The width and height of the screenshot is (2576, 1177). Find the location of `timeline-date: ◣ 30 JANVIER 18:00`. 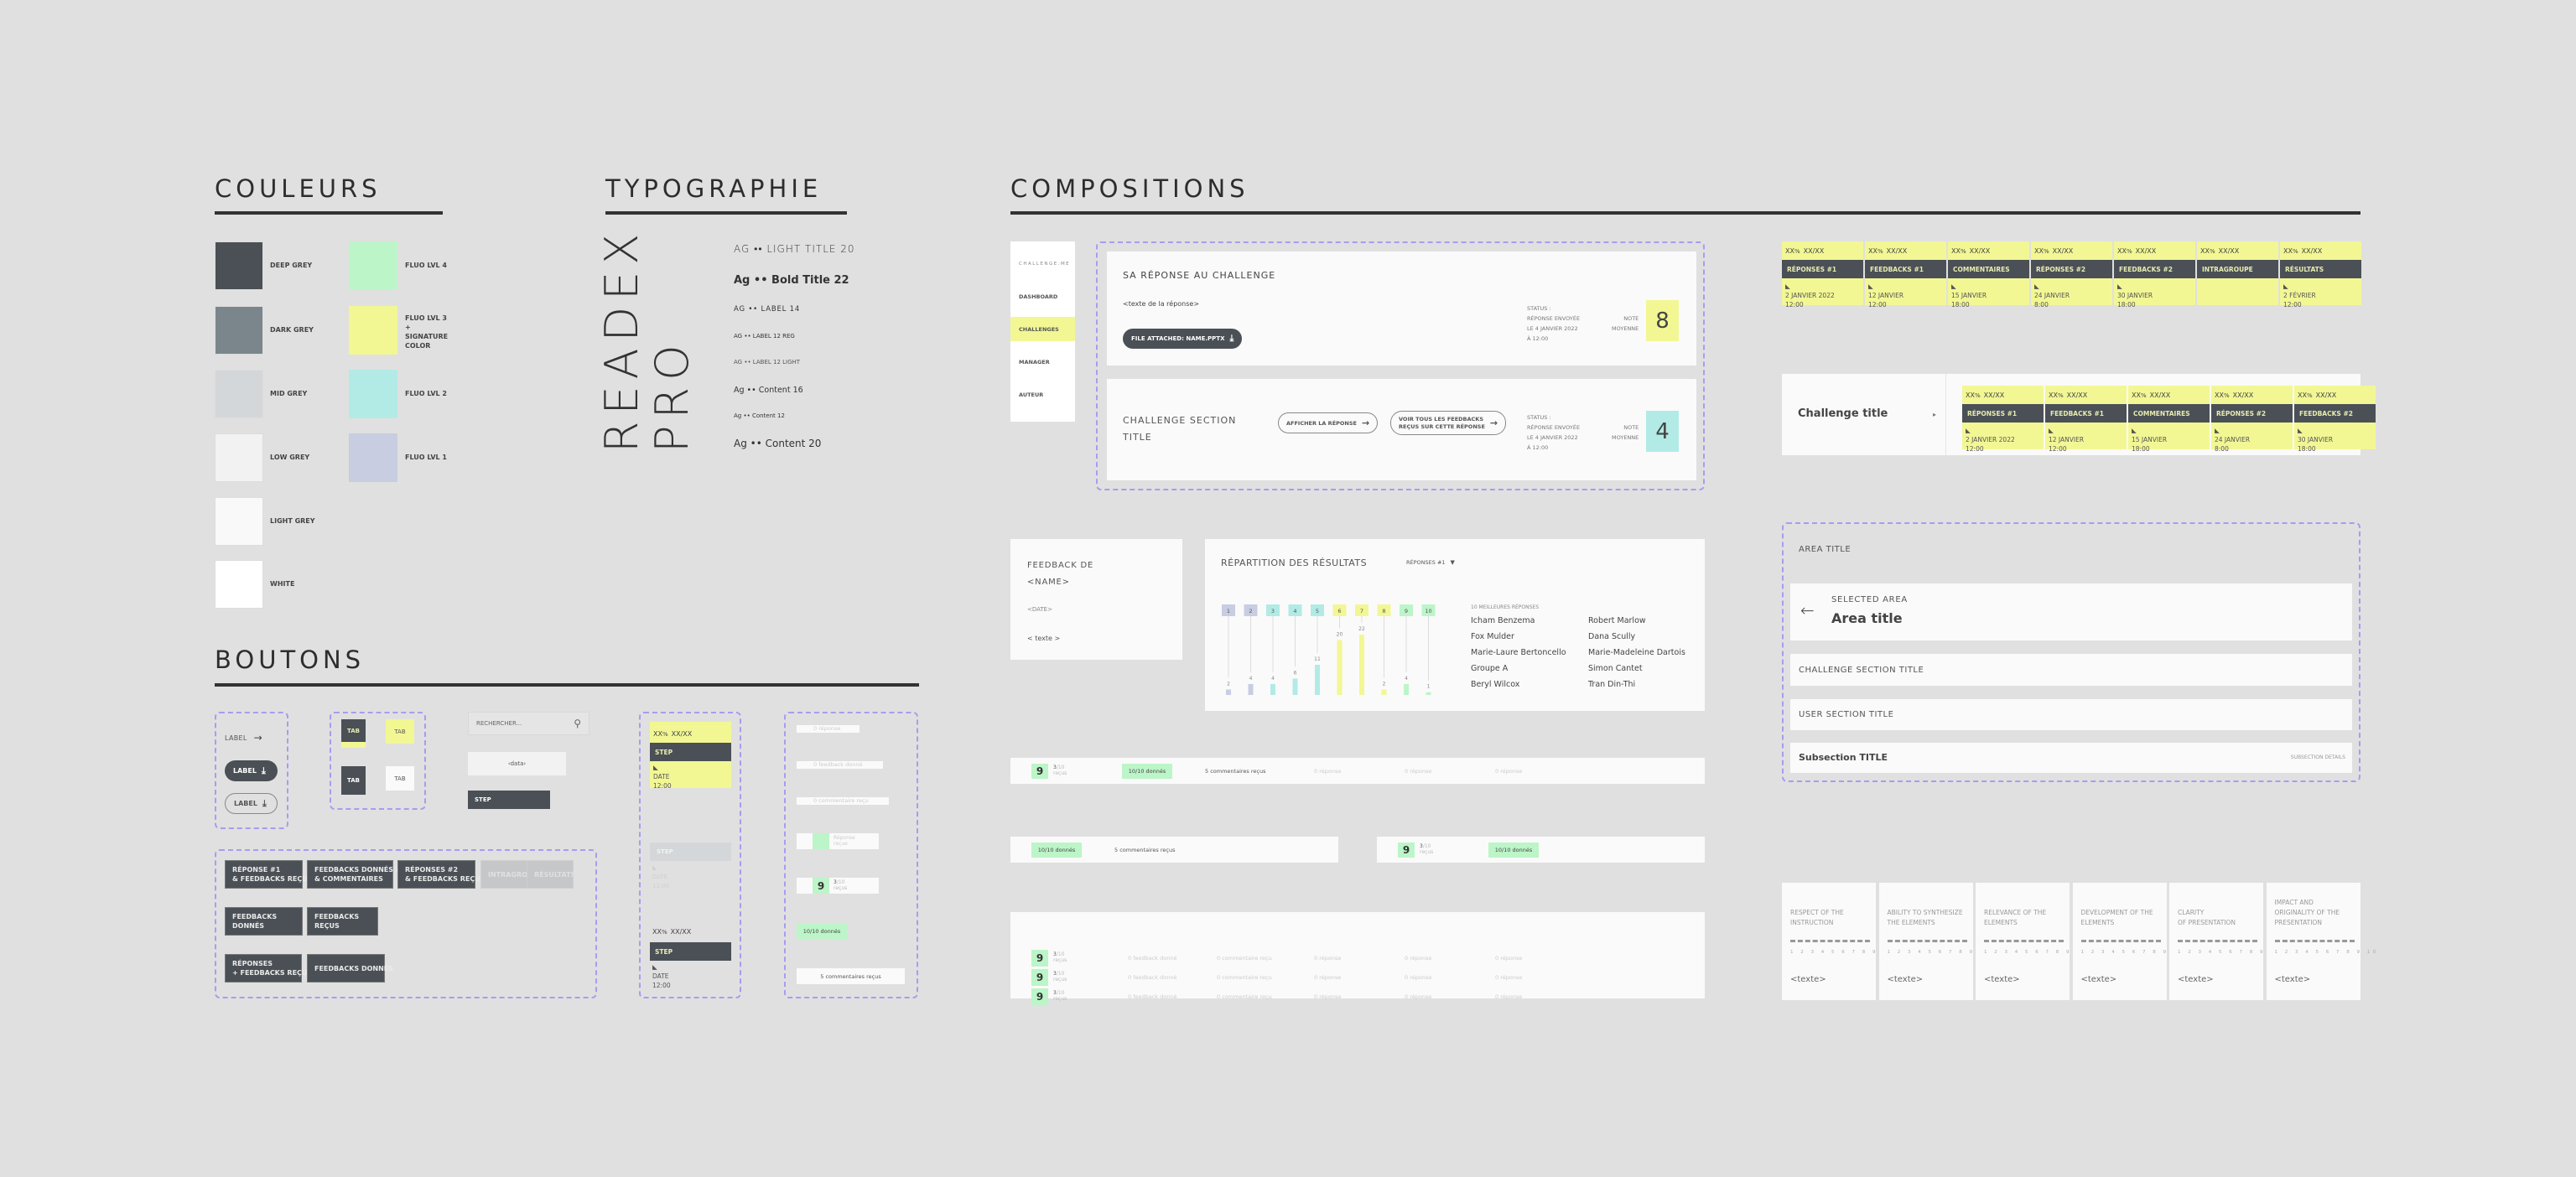

timeline-date: ◣ 30 JANVIER 18:00 is located at coordinates (2316, 440).